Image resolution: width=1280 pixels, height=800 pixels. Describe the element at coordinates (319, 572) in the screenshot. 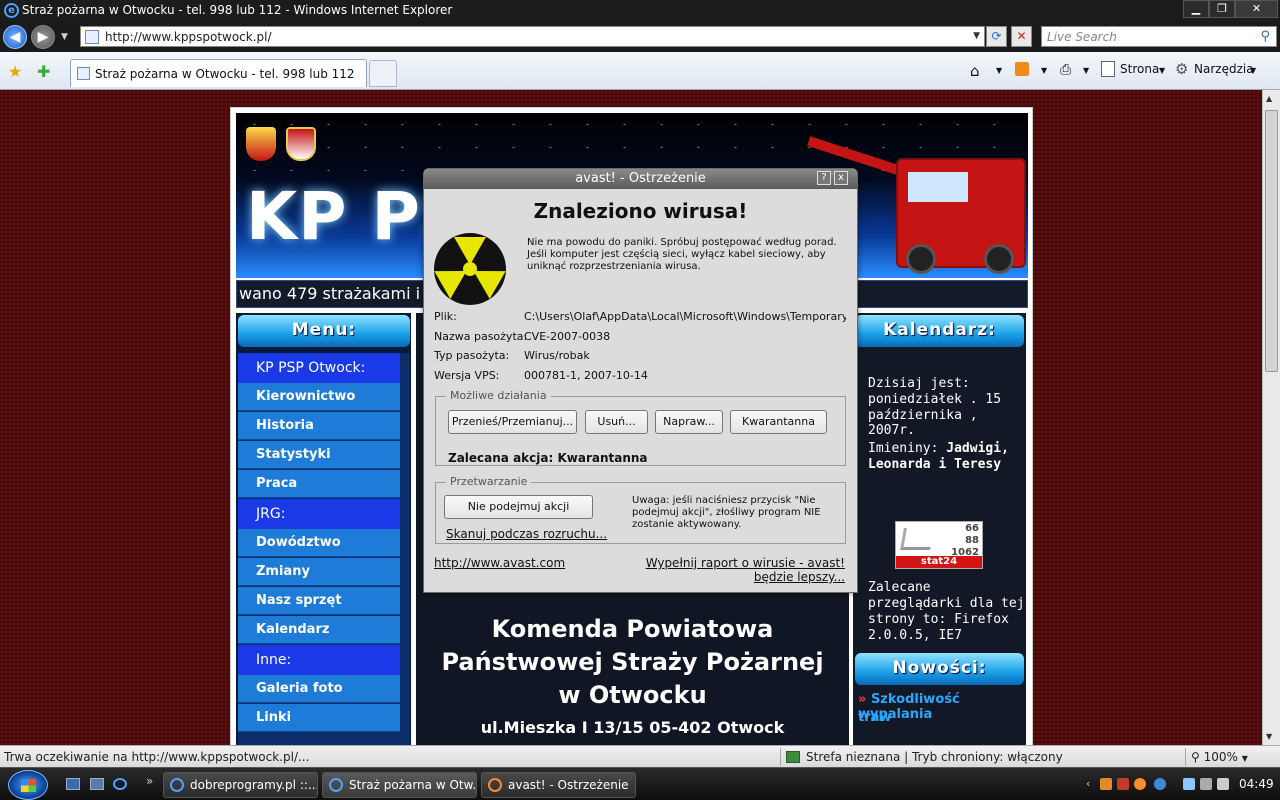

I see `menu-item: Zmiany` at that location.